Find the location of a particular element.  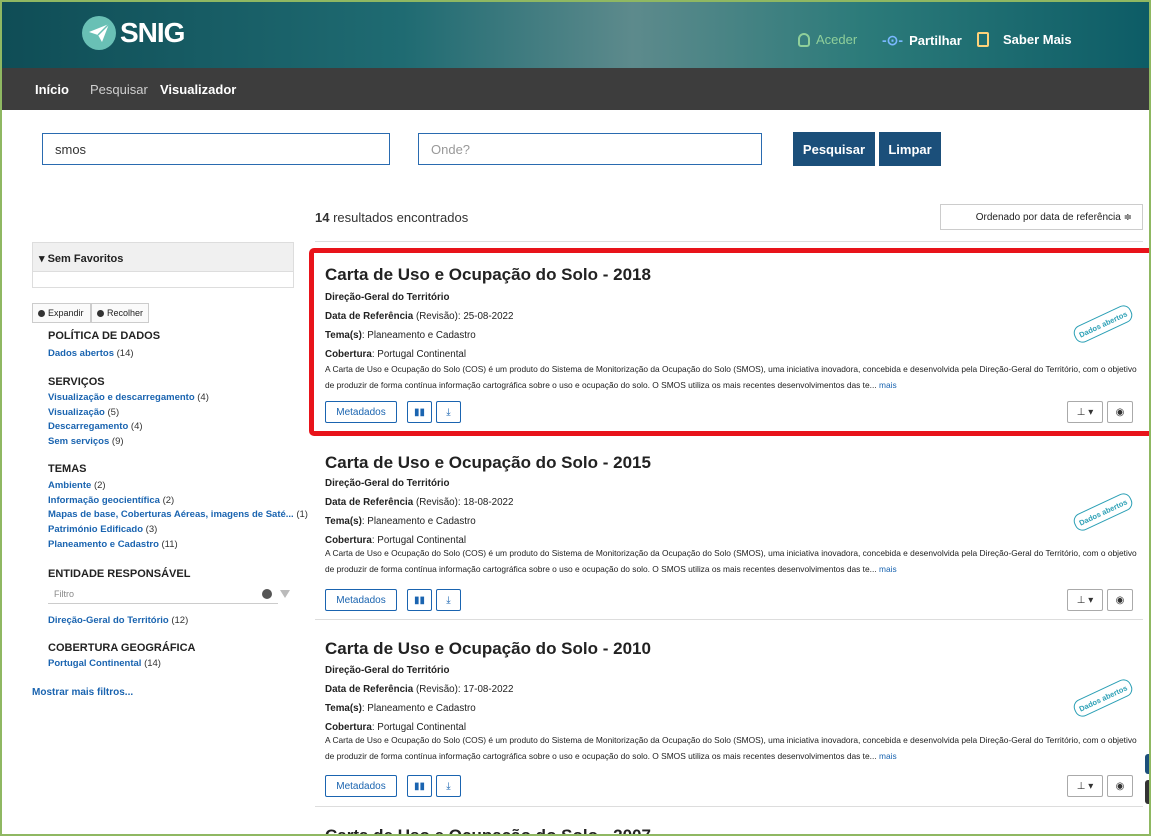

saber-mais-label: Saber Mais is located at coordinates (1037, 39).